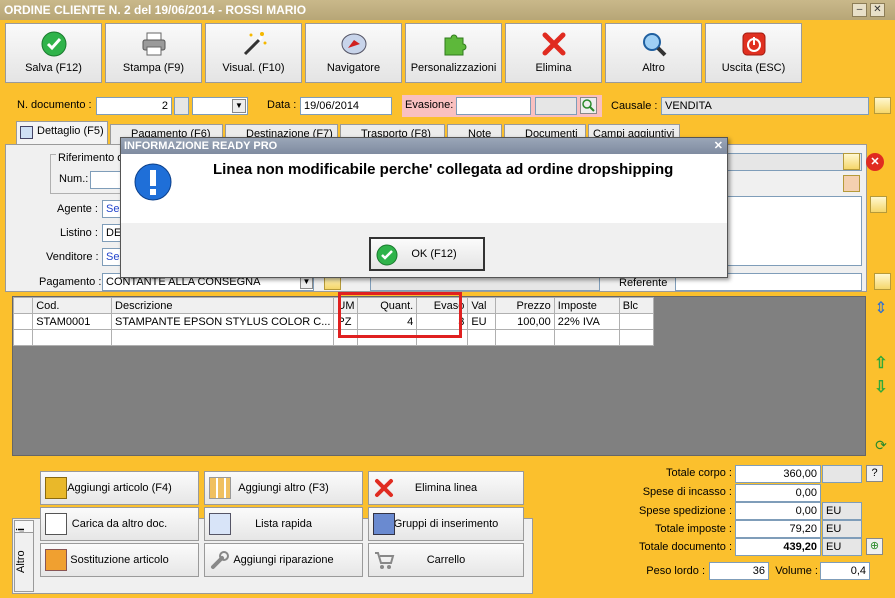 The image size is (895, 598). I want to click on referente-folder-icon, so click(882, 281).